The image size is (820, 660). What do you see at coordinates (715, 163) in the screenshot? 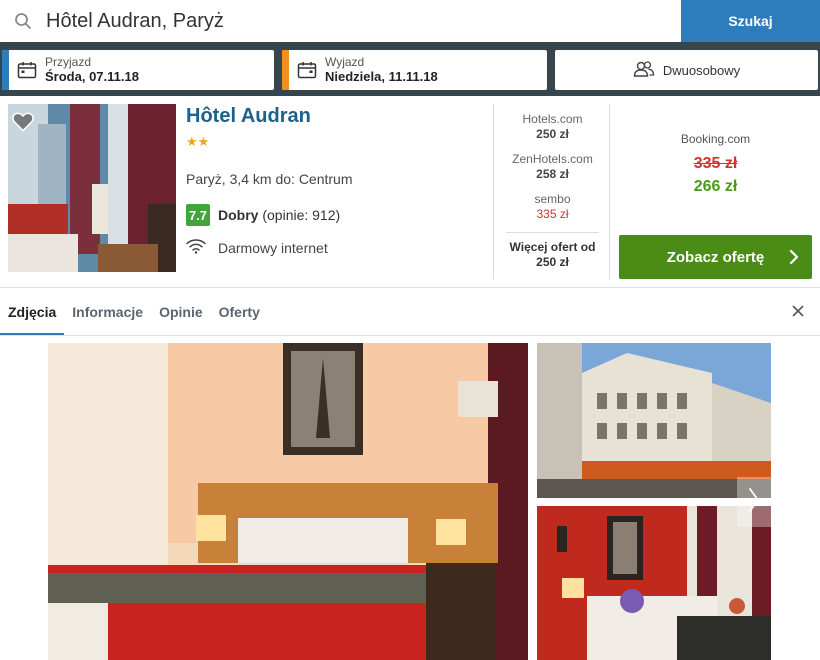
I see `best-deal-old-price: 335 zł` at bounding box center [715, 163].